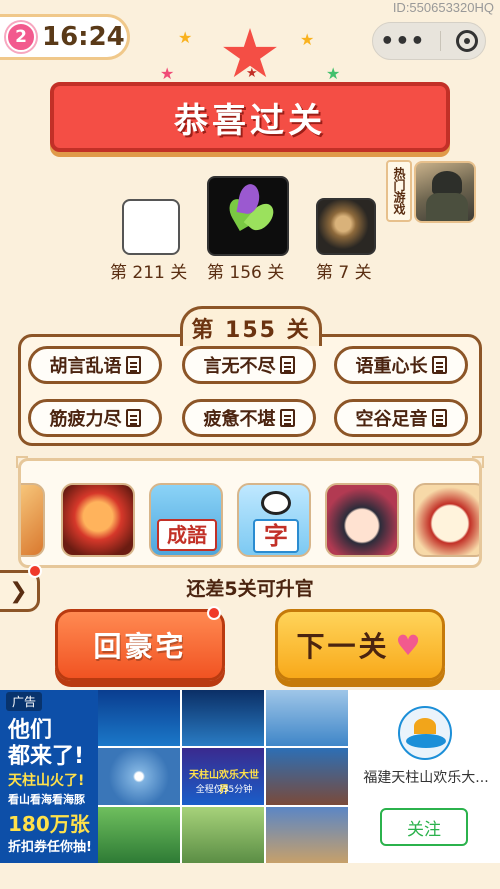 The width and height of the screenshot is (500, 889). What do you see at coordinates (402, 41) in the screenshot?
I see `more-dots-icon: •••` at bounding box center [402, 41].